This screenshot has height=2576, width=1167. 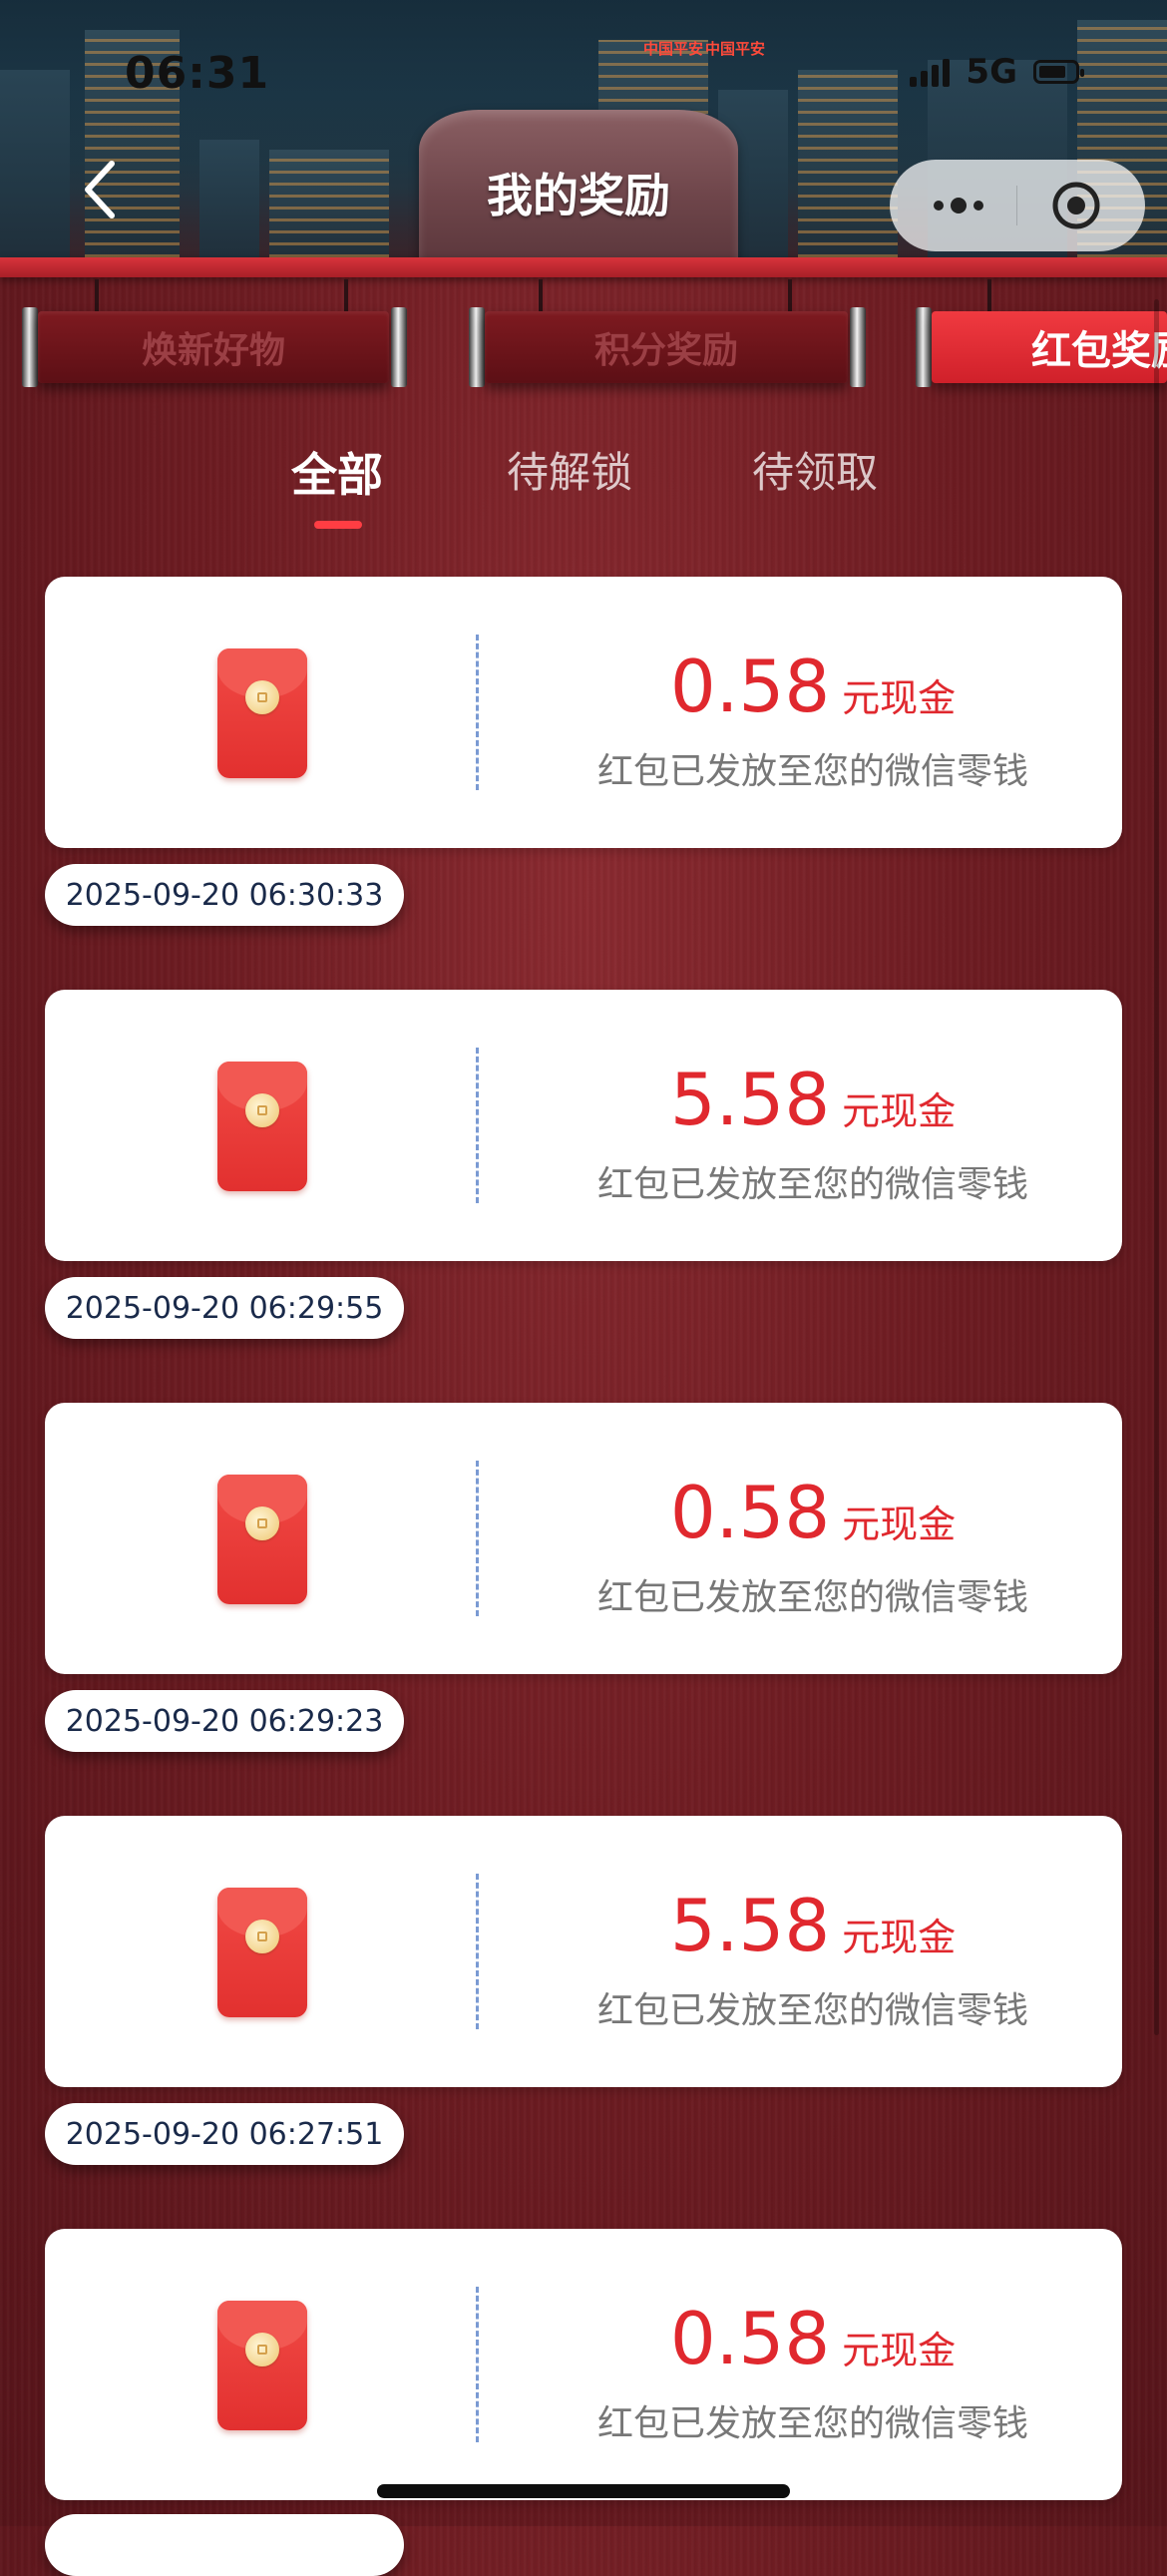 I want to click on subtab-locked: 待解锁, so click(x=569, y=469).